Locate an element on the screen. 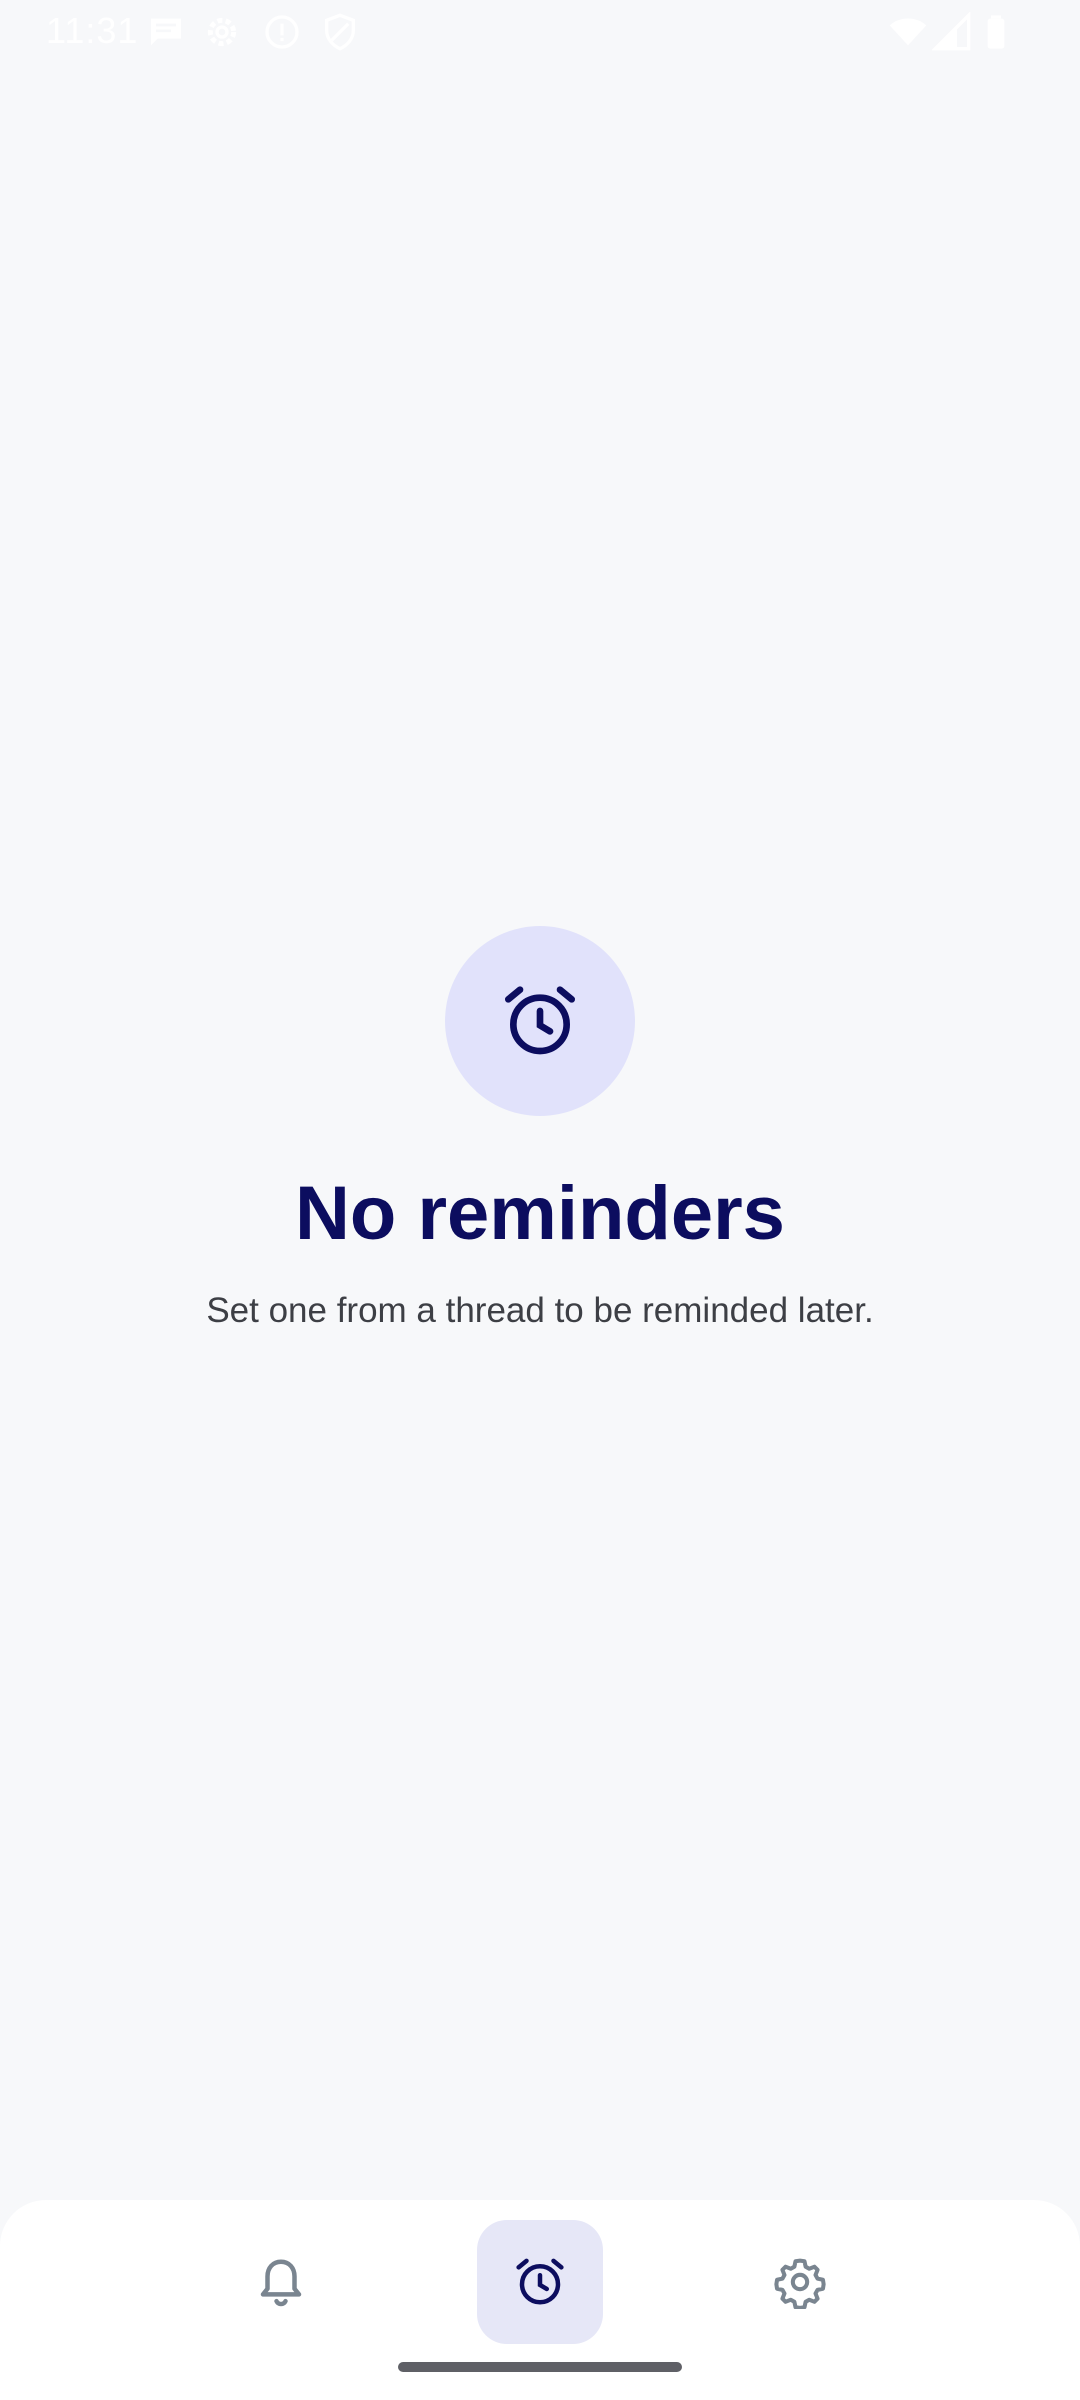 The width and height of the screenshot is (1080, 2400). settings-gear-icon is located at coordinates (222, 32).